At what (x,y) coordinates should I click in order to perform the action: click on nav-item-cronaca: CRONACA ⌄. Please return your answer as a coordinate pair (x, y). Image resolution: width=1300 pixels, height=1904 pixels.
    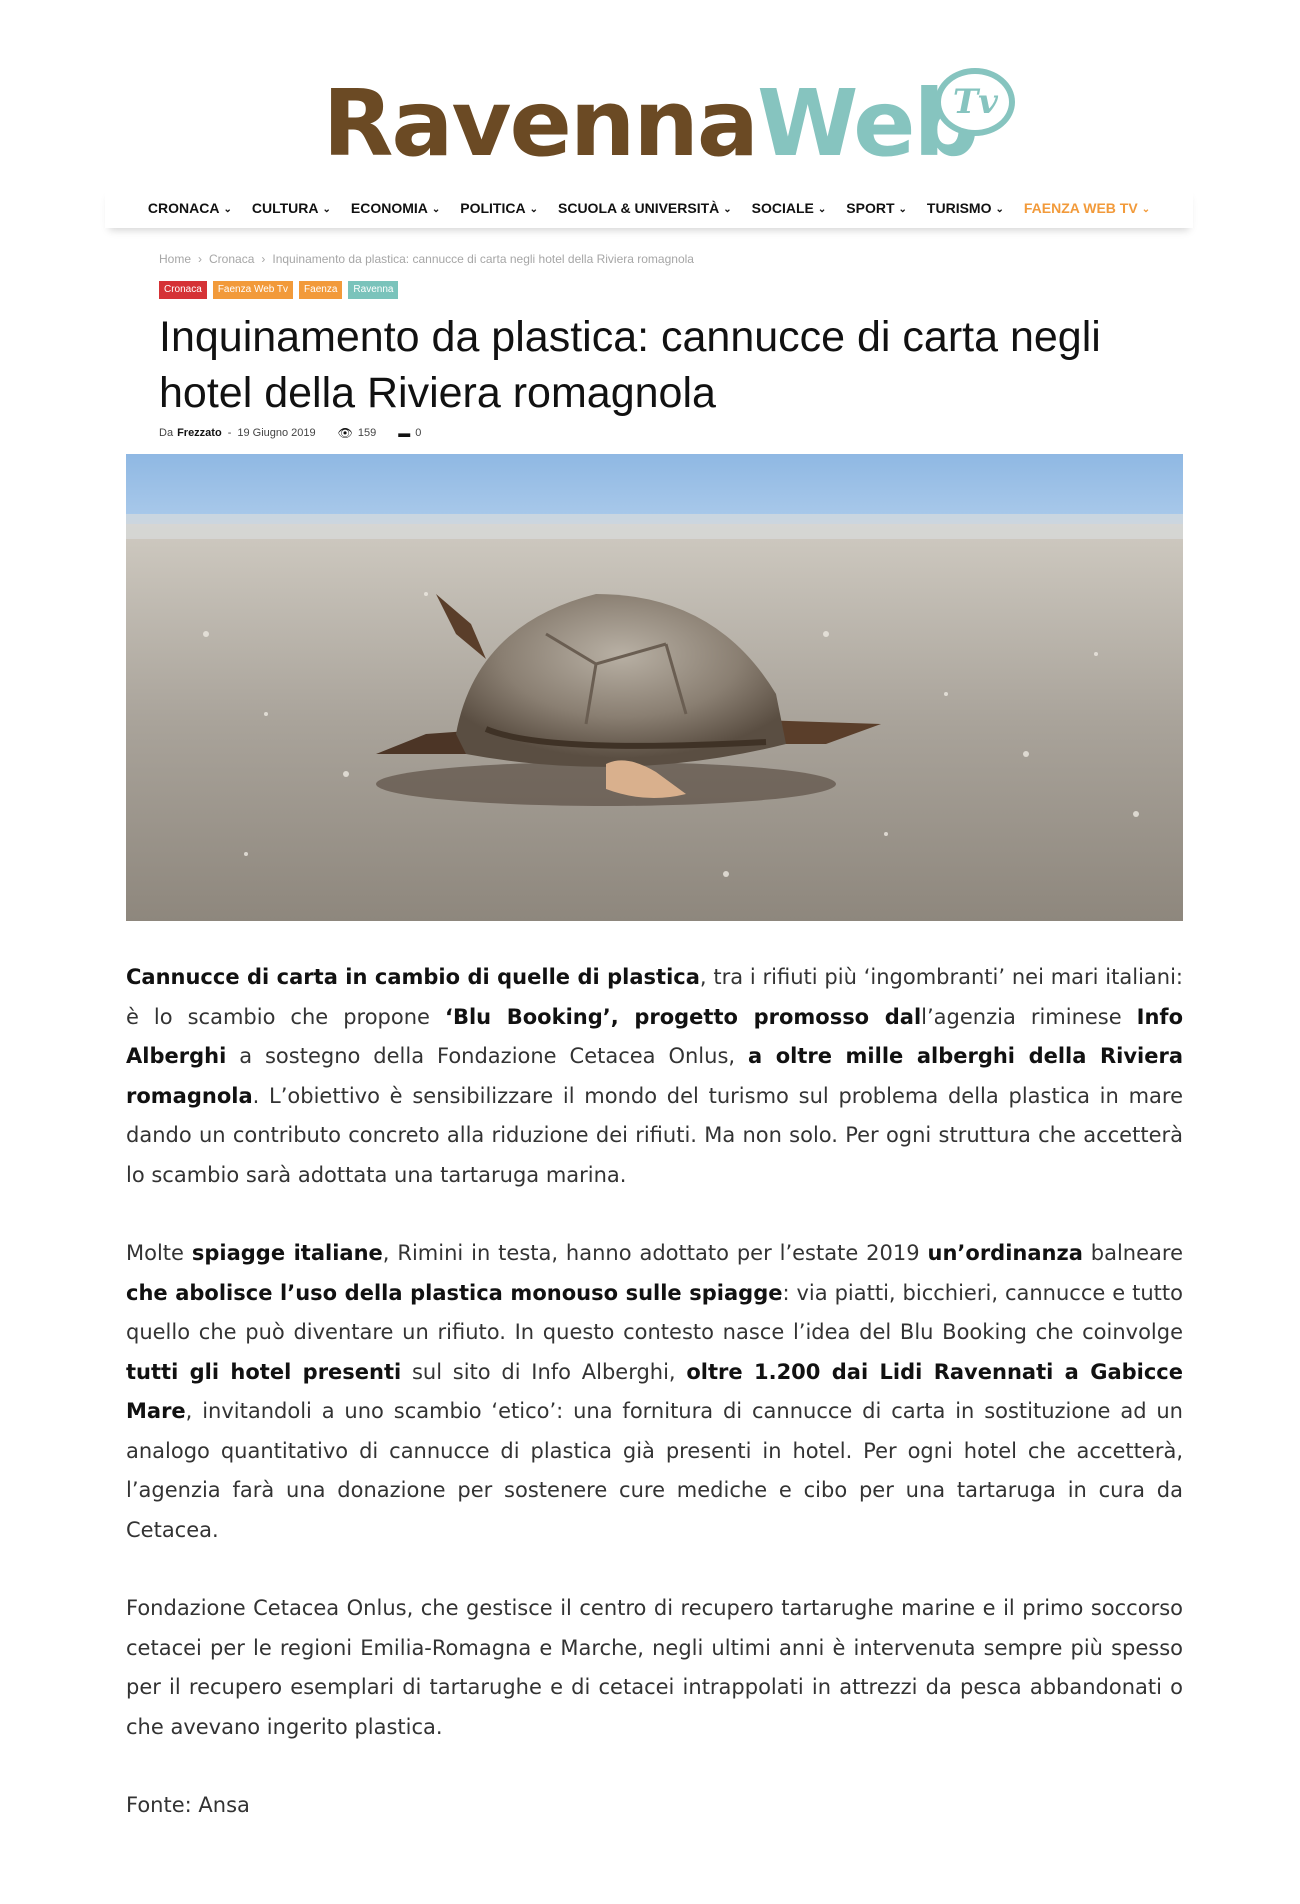
    Looking at the image, I should click on (190, 208).